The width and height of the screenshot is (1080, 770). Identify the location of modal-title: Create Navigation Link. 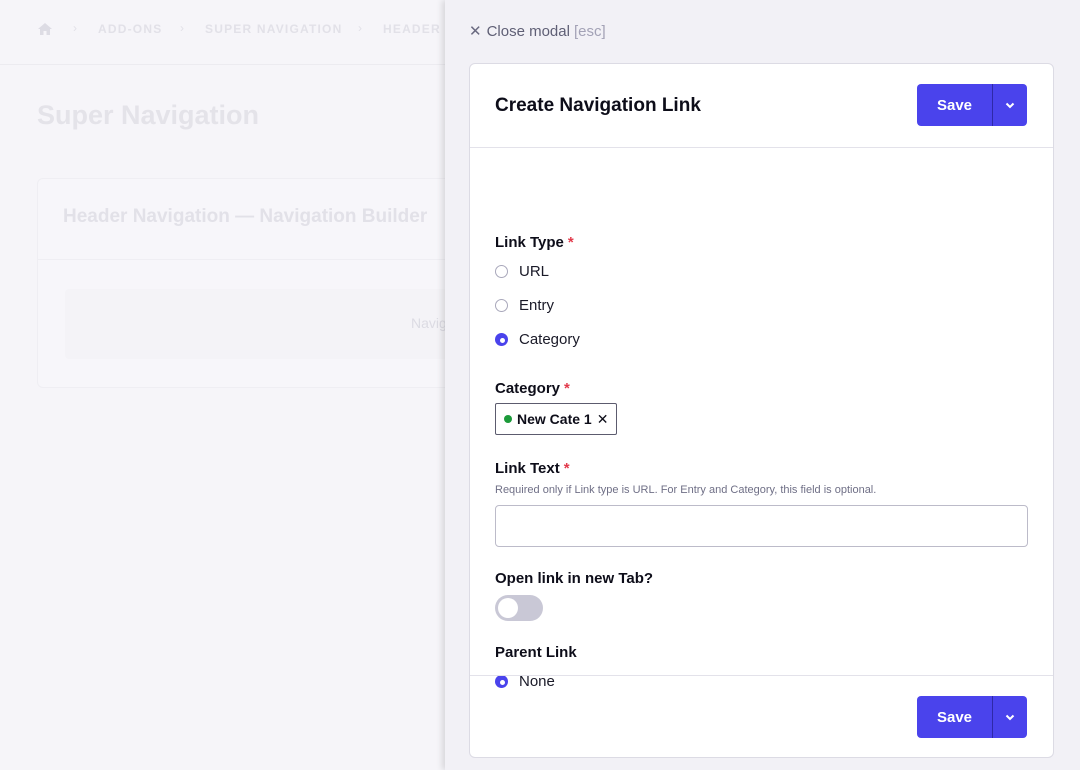
(598, 105).